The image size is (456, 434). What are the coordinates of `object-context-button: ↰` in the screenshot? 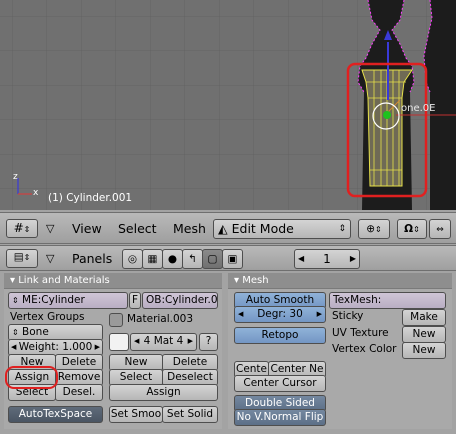 It's located at (192, 259).